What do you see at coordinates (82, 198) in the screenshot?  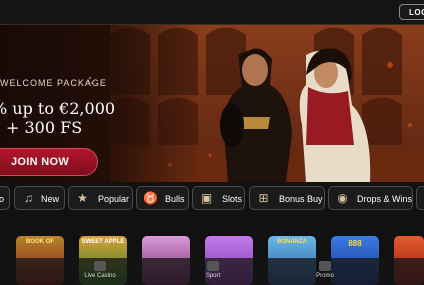 I see `star-icon: ★` at bounding box center [82, 198].